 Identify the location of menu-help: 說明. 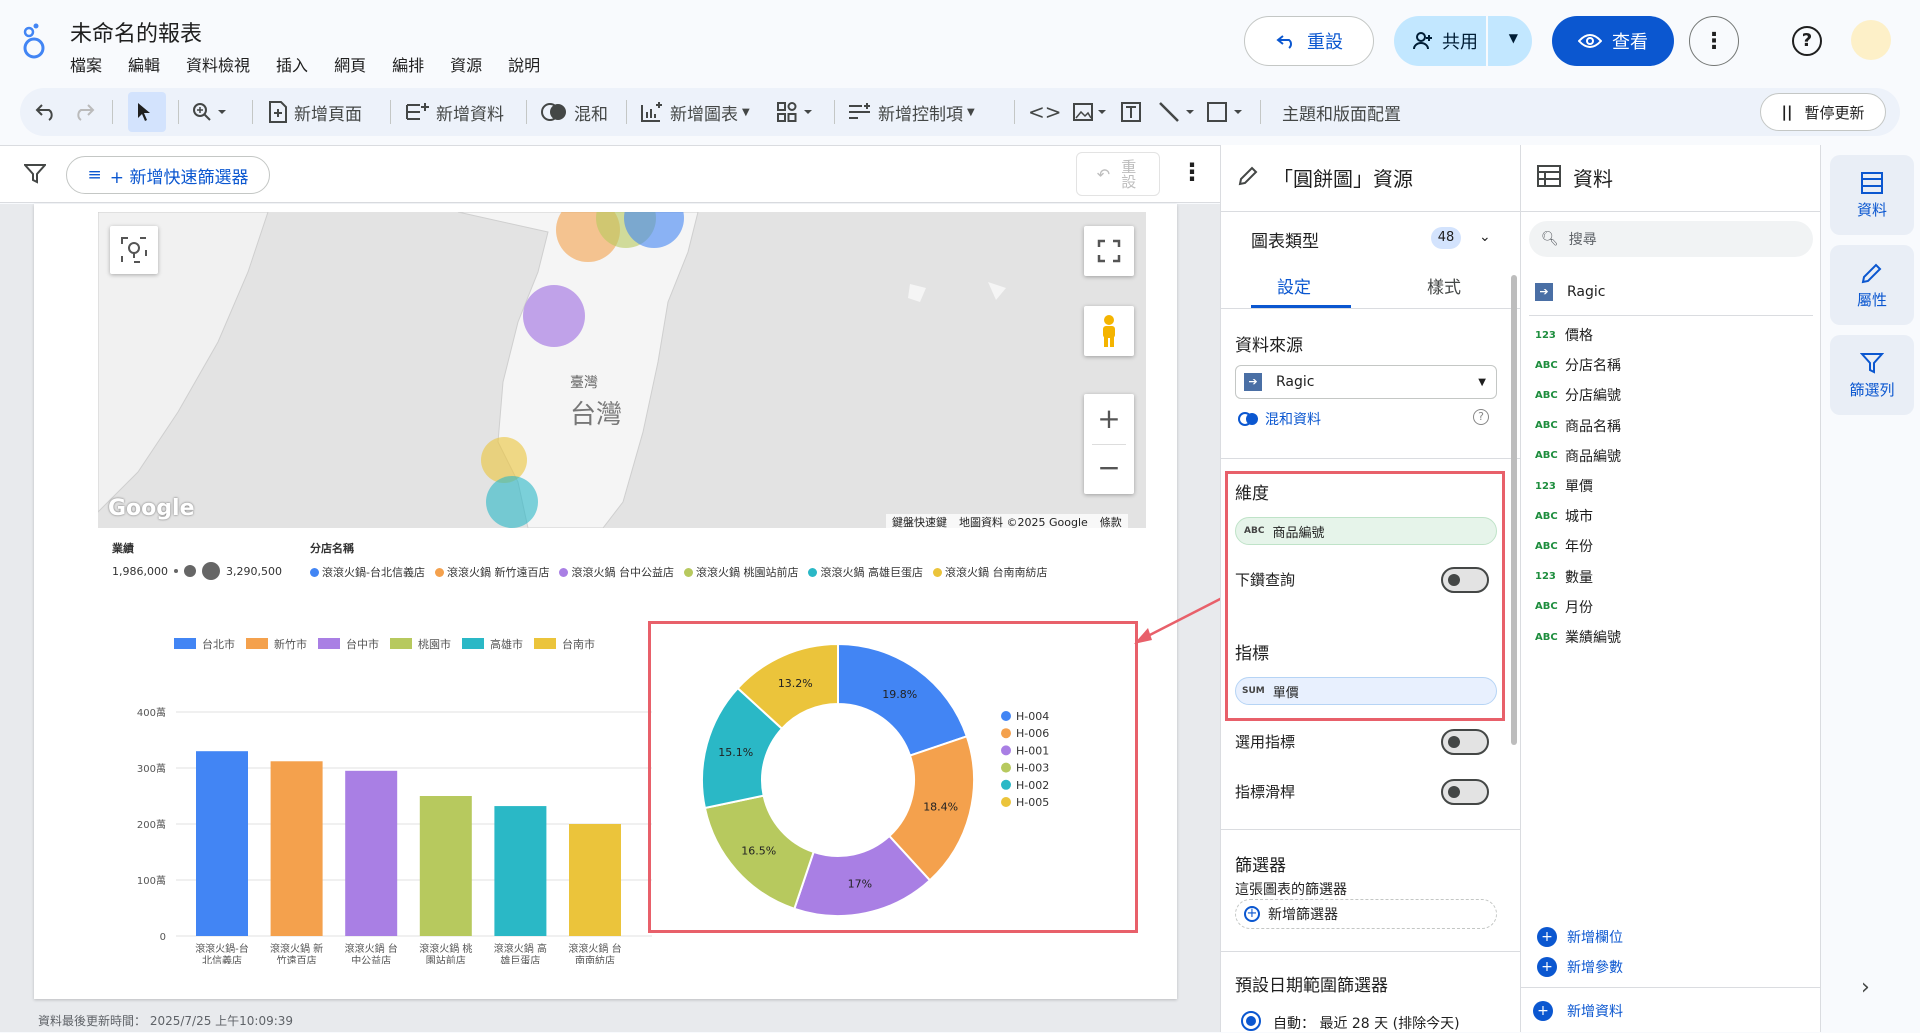
(524, 64).